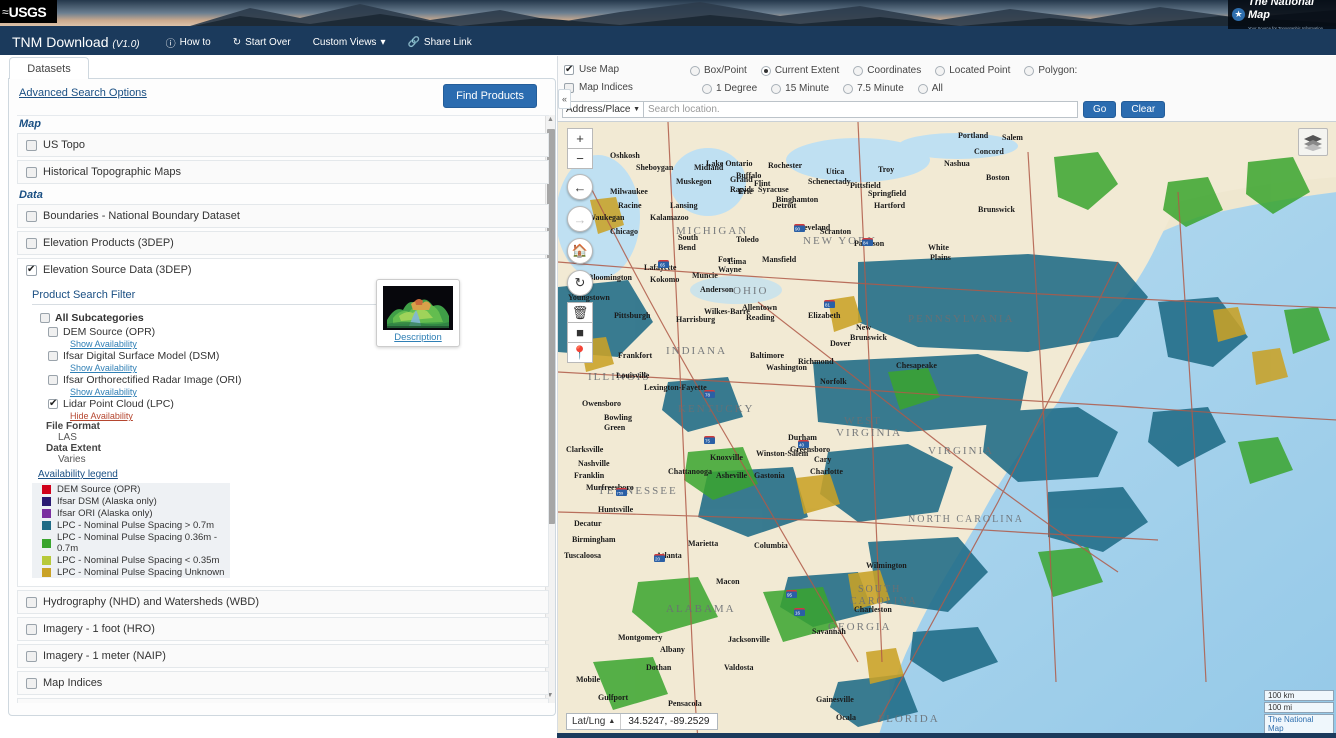  What do you see at coordinates (188, 42) in the screenshot?
I see `how-to-link: ⓘ How to` at bounding box center [188, 42].